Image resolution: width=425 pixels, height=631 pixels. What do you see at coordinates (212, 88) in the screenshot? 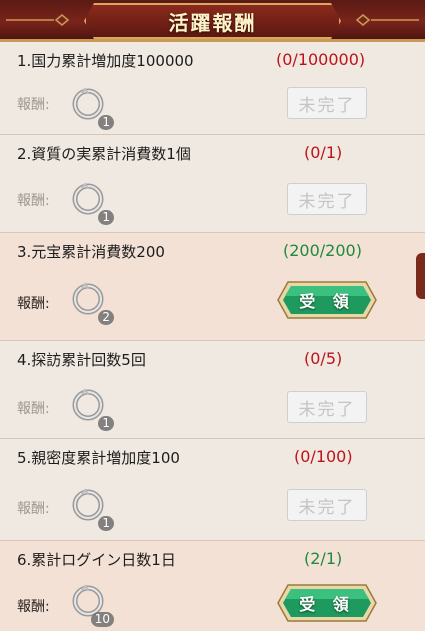
I see `task-row: 1.国力累計増加度100000 (0/100000) 報酬: 1 未完了` at bounding box center [212, 88].